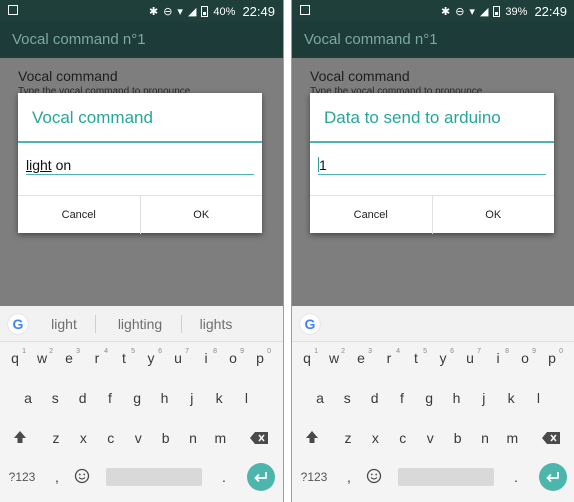  Describe the element at coordinates (433, 40) in the screenshot. I see `app-bar-title: Vocal command n°1` at that location.